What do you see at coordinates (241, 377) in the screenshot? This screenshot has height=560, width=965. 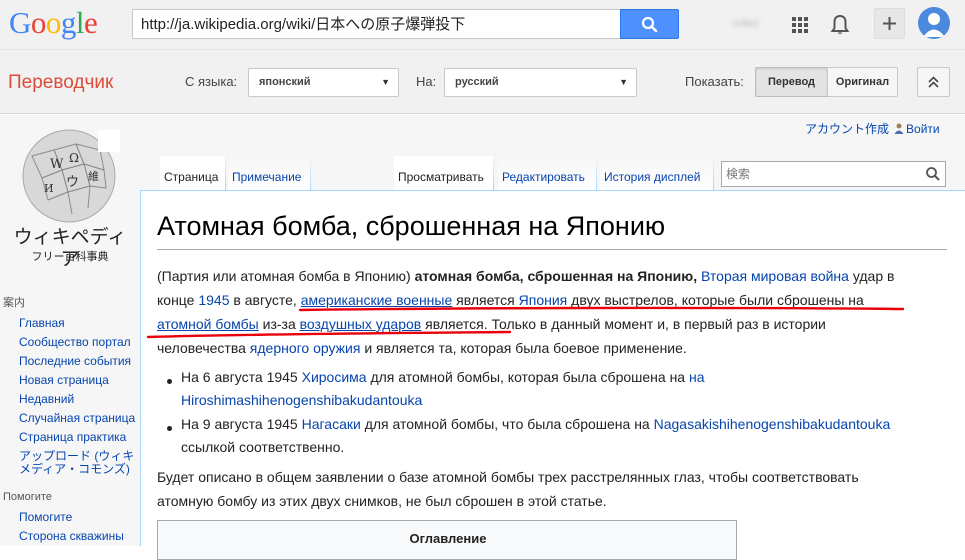 I see `text-span: На 6 августа 1945` at bounding box center [241, 377].